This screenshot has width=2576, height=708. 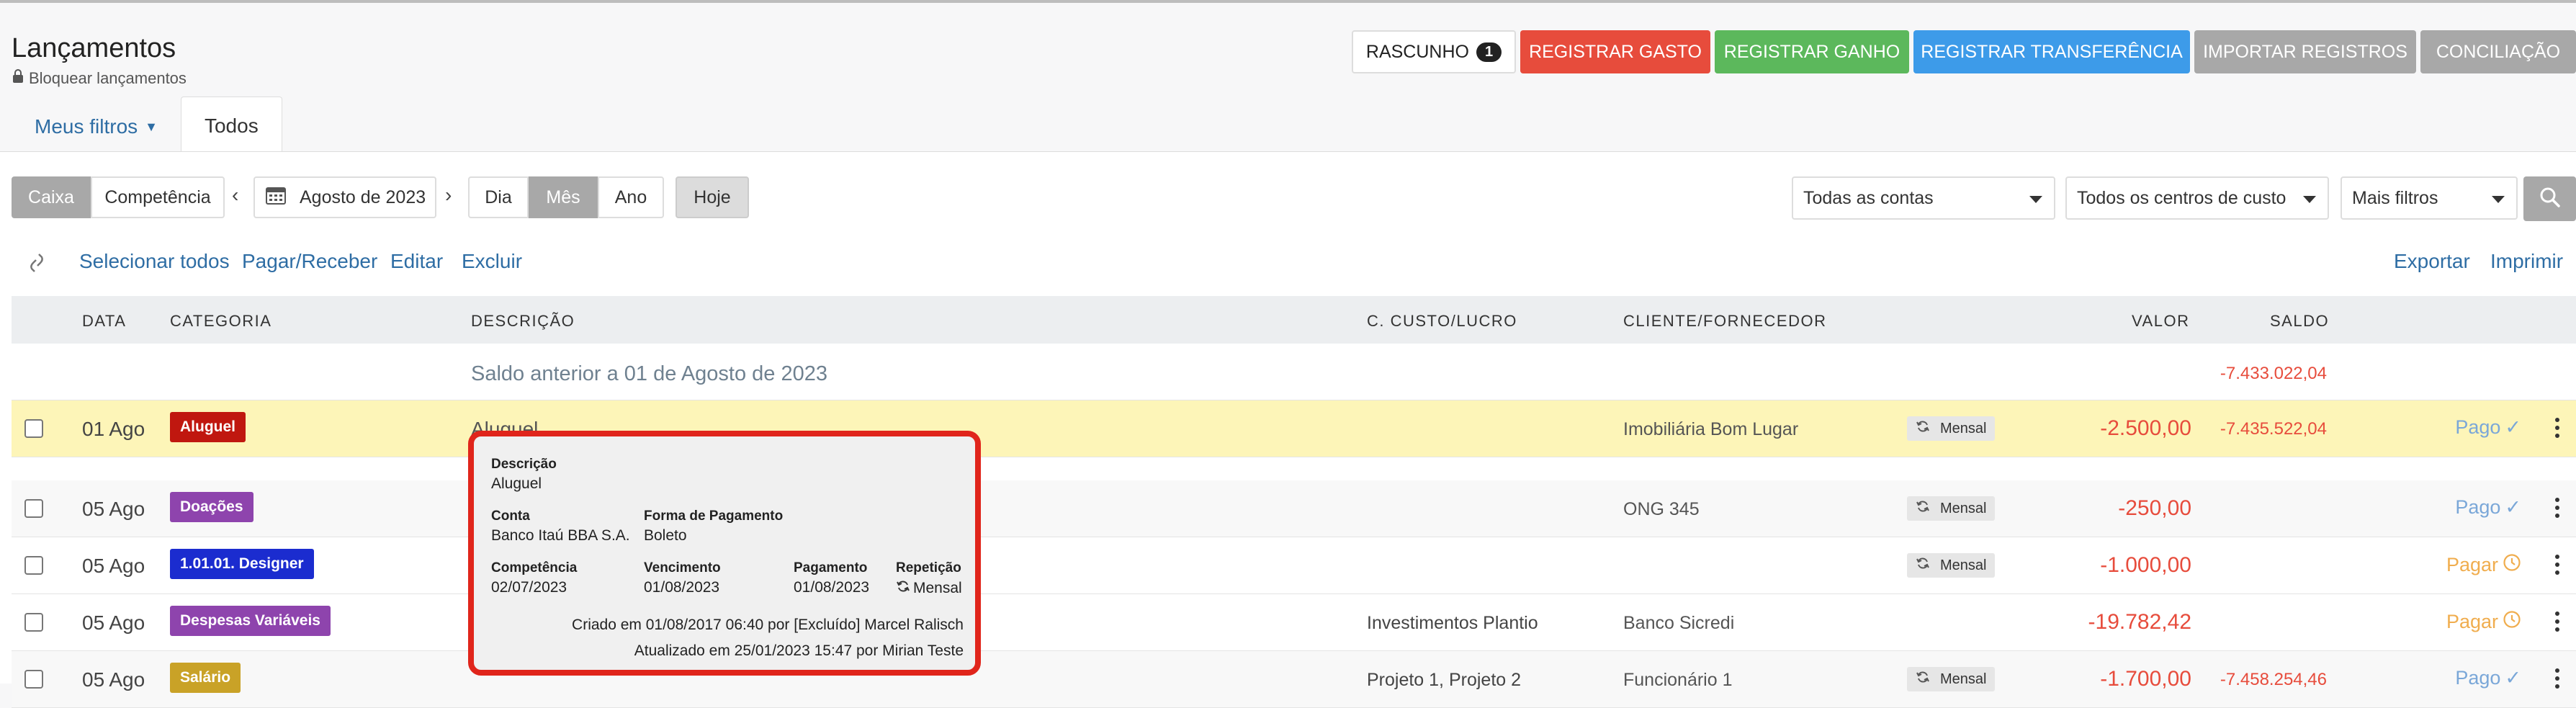 I want to click on select-all-link: Selecionar todos, so click(x=154, y=261).